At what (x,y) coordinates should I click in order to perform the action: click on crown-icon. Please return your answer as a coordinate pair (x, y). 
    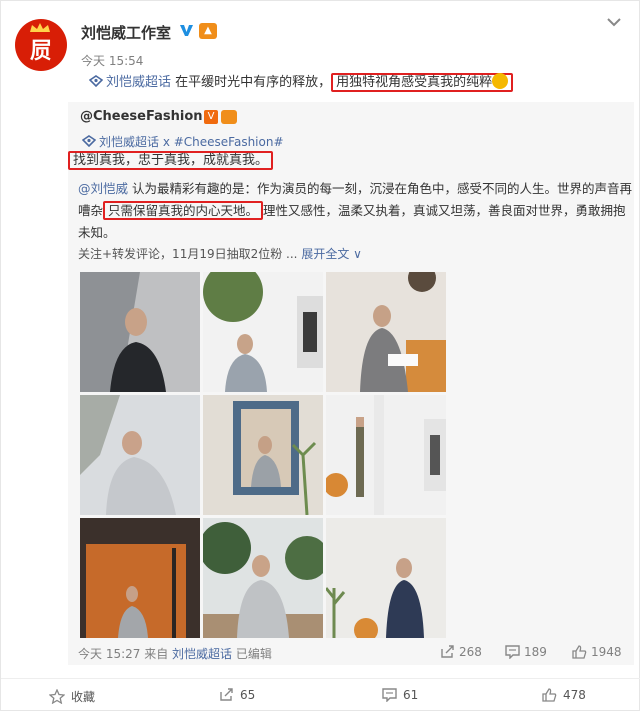
    Looking at the image, I should click on (40, 27).